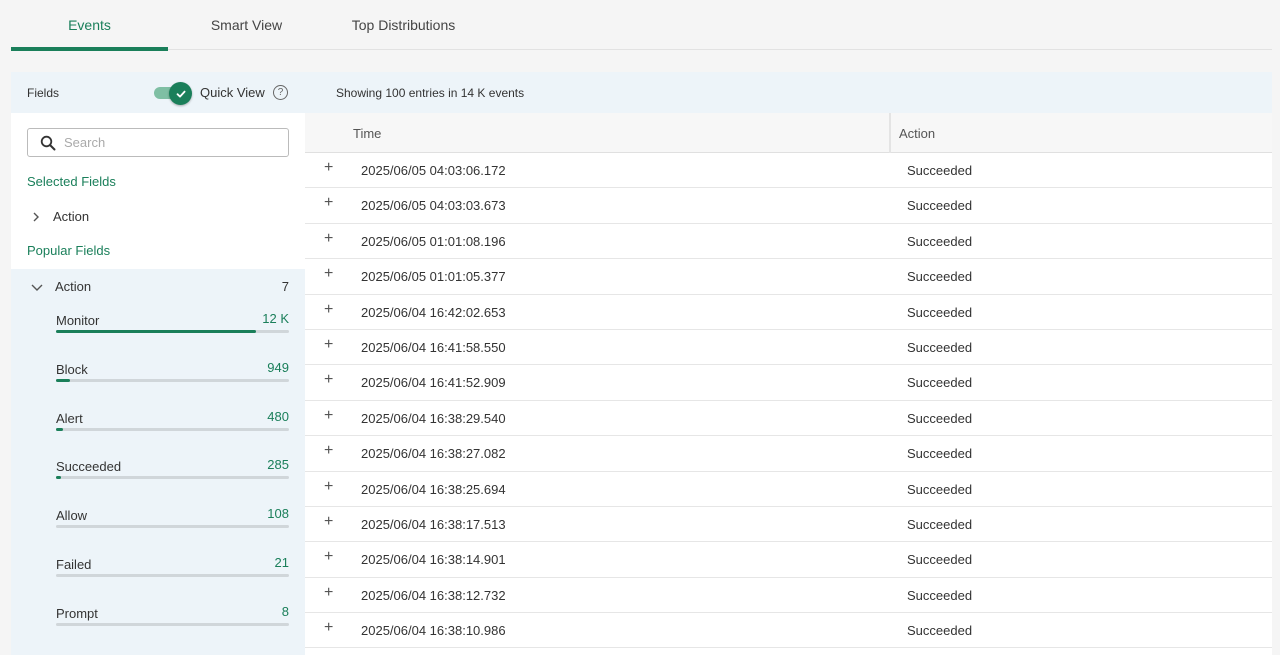 The image size is (1280, 655). I want to click on events-summary: Showing 100 entries in 14 K events, so click(788, 92).